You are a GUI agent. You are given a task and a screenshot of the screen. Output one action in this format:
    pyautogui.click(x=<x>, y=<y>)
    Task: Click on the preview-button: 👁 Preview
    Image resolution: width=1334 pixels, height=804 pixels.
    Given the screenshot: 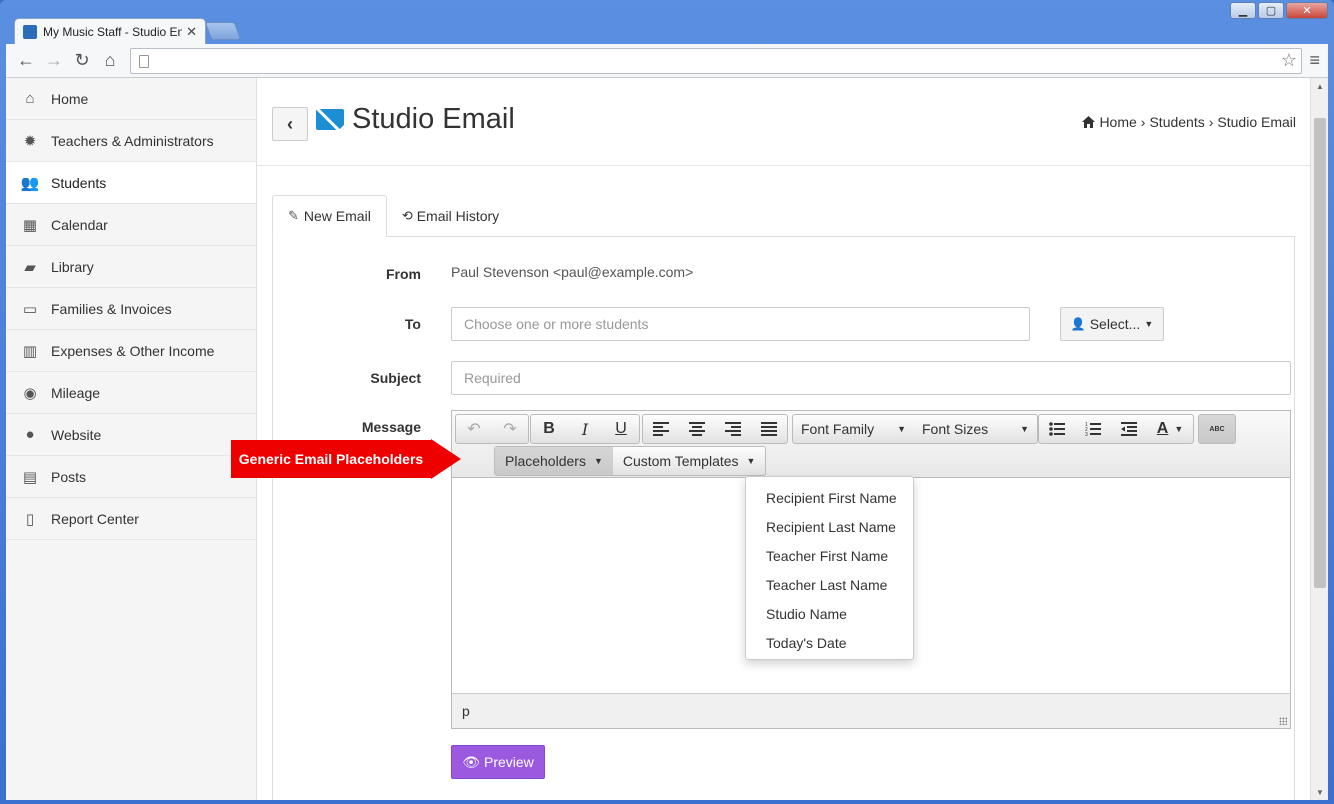 What is the action you would take?
    pyautogui.click(x=498, y=762)
    